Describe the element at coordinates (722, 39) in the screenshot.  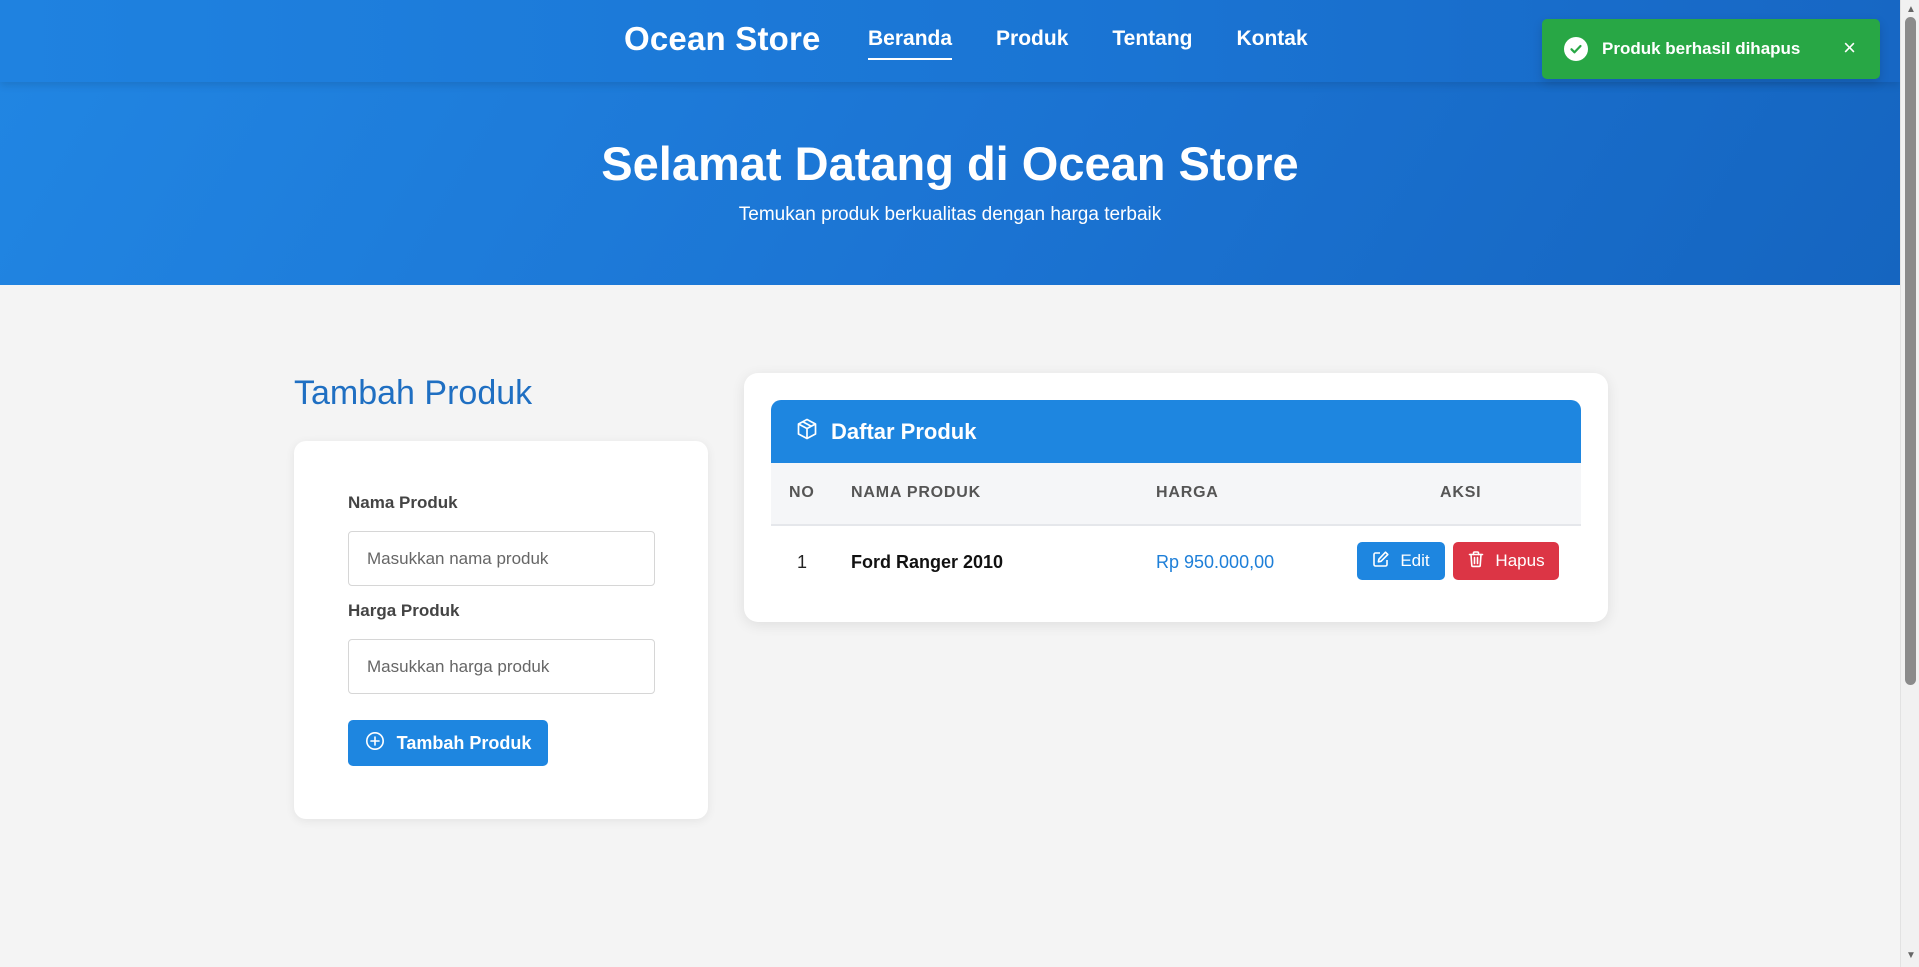
I see `brand-logo: Ocean Store` at that location.